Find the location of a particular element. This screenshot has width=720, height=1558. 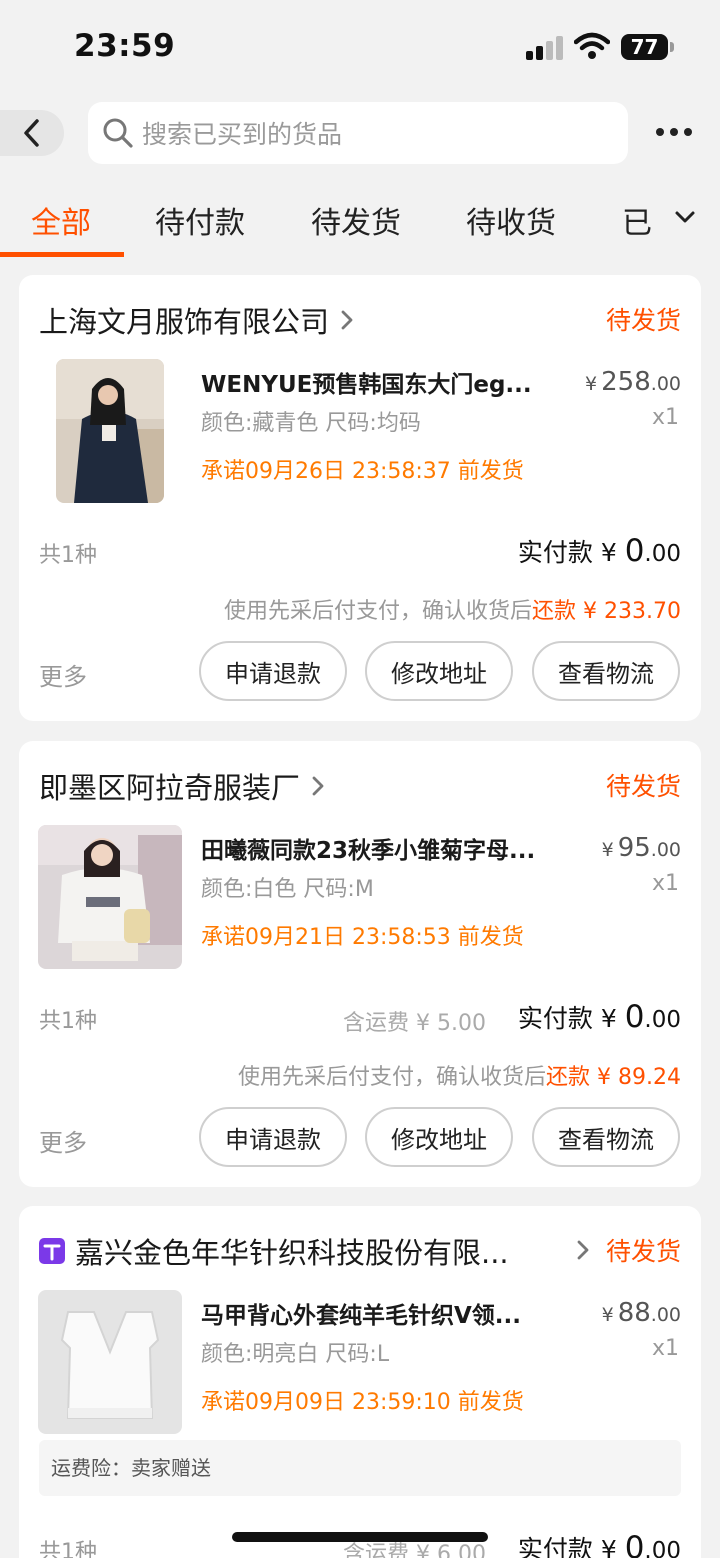

search-input: 搜索已买到的货品 is located at coordinates (358, 133).